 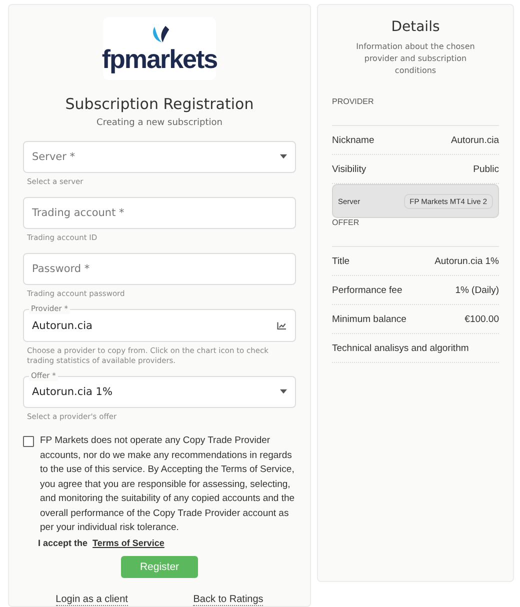 I want to click on detail-label: Title, so click(x=341, y=261).